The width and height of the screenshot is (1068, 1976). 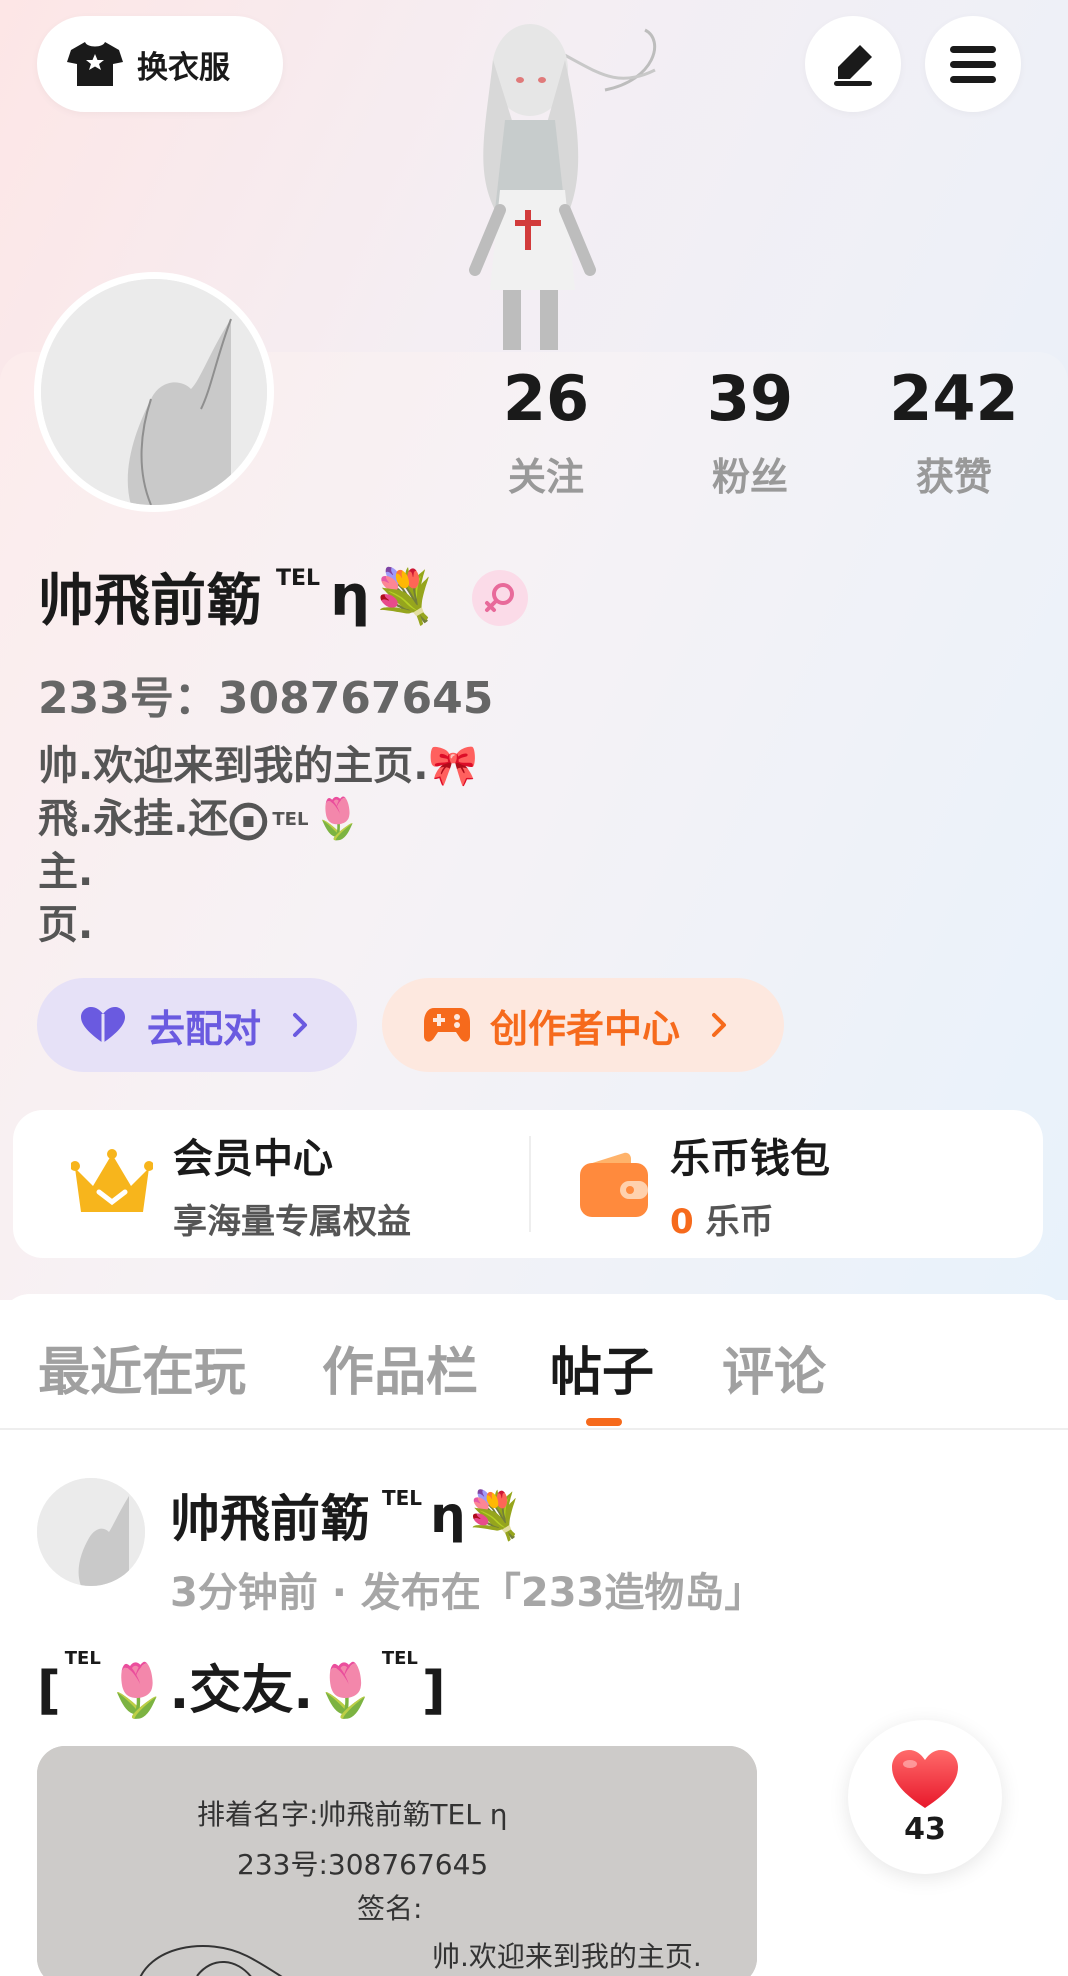 I want to click on post-title-tel-left: TEL, so click(x=82, y=1658).